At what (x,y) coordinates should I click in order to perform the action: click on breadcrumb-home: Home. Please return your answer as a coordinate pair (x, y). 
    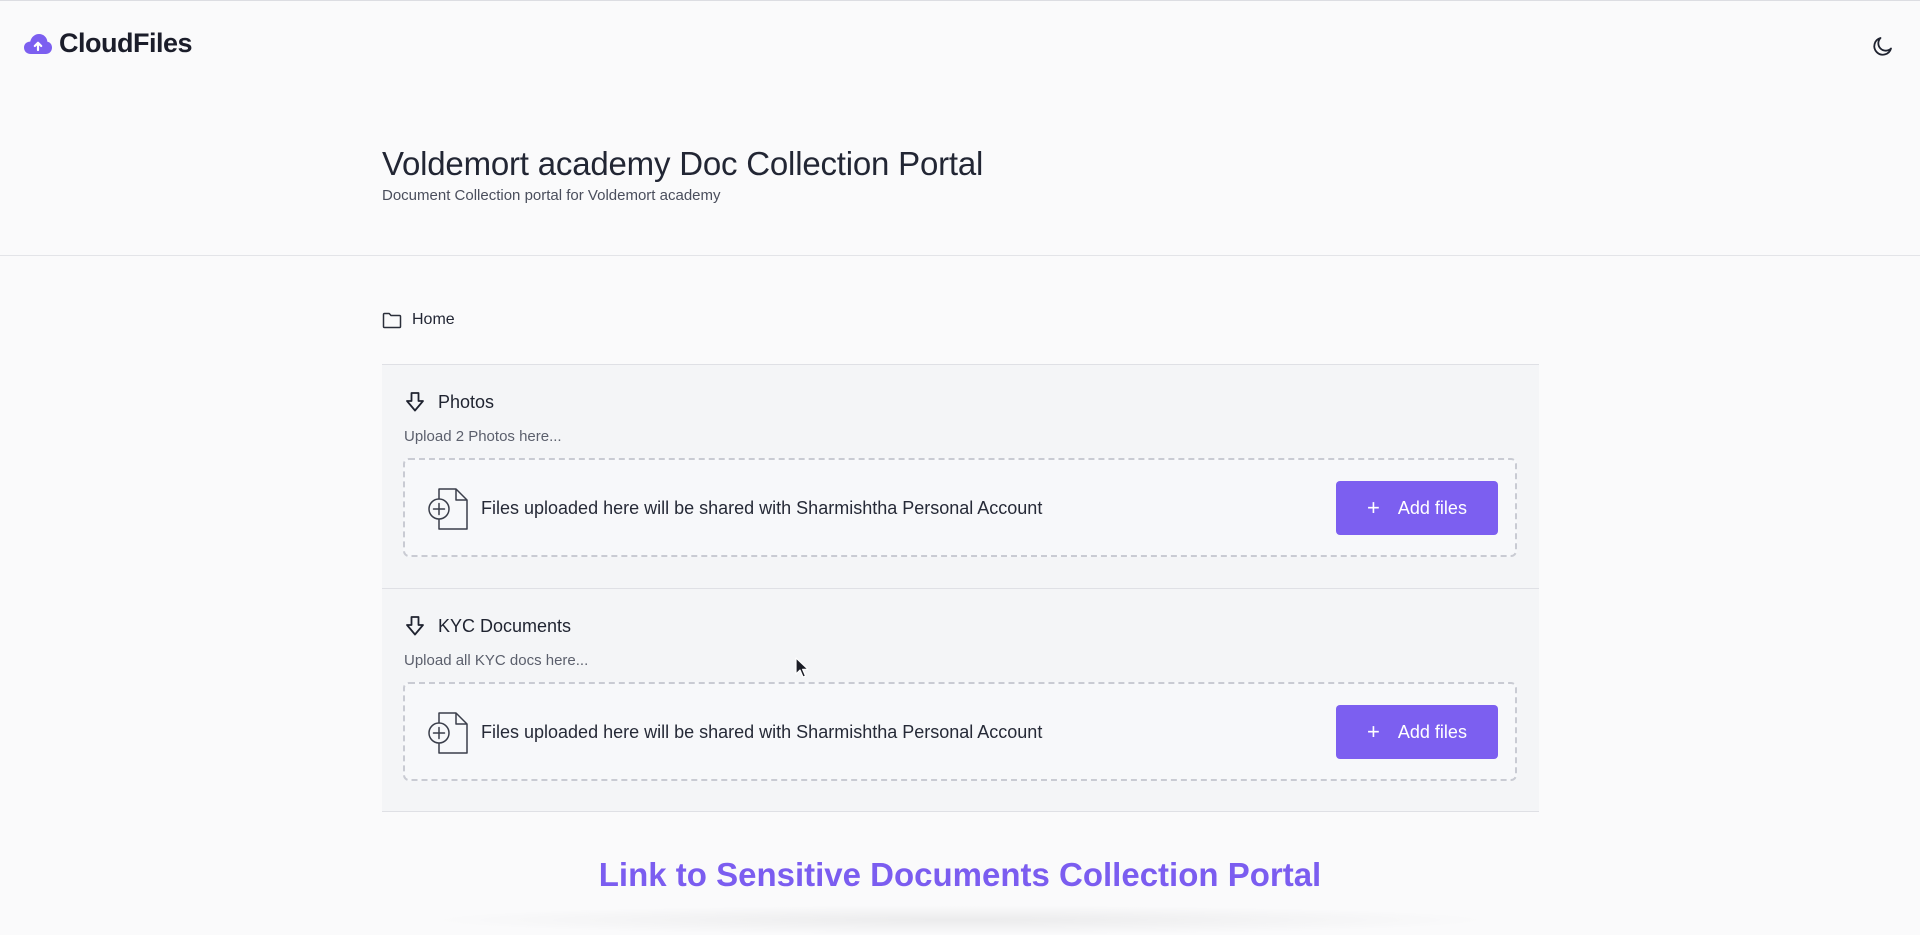
    Looking at the image, I should click on (418, 320).